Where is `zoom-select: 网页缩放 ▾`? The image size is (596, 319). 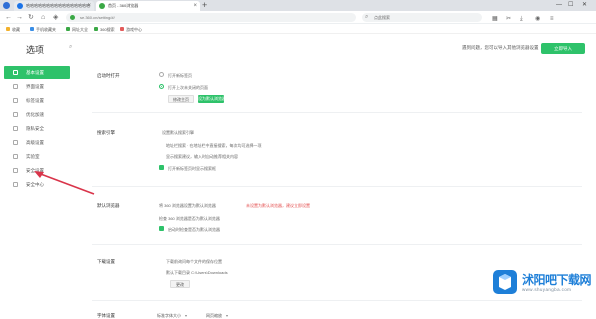
zoom-select: 网页缩放 ▾ is located at coordinates (217, 315).